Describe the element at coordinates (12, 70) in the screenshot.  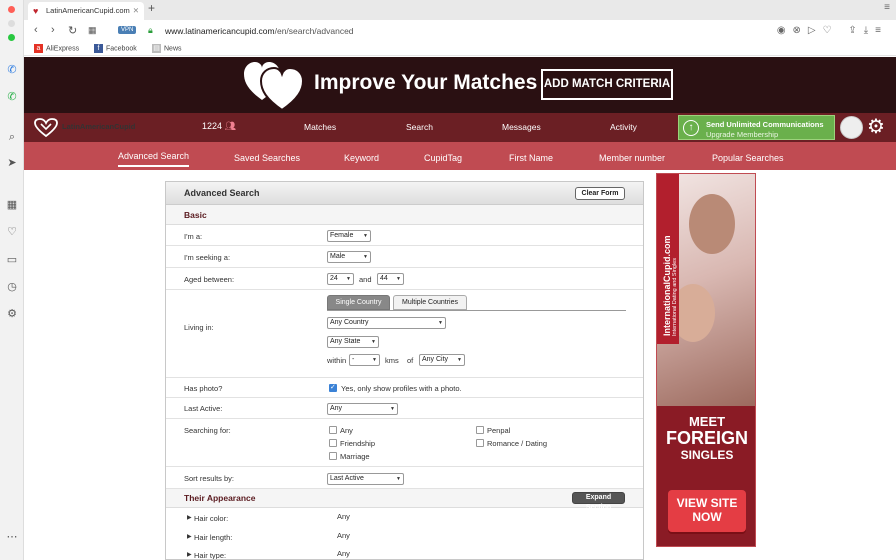
I see `messenger-icon: ✆` at that location.